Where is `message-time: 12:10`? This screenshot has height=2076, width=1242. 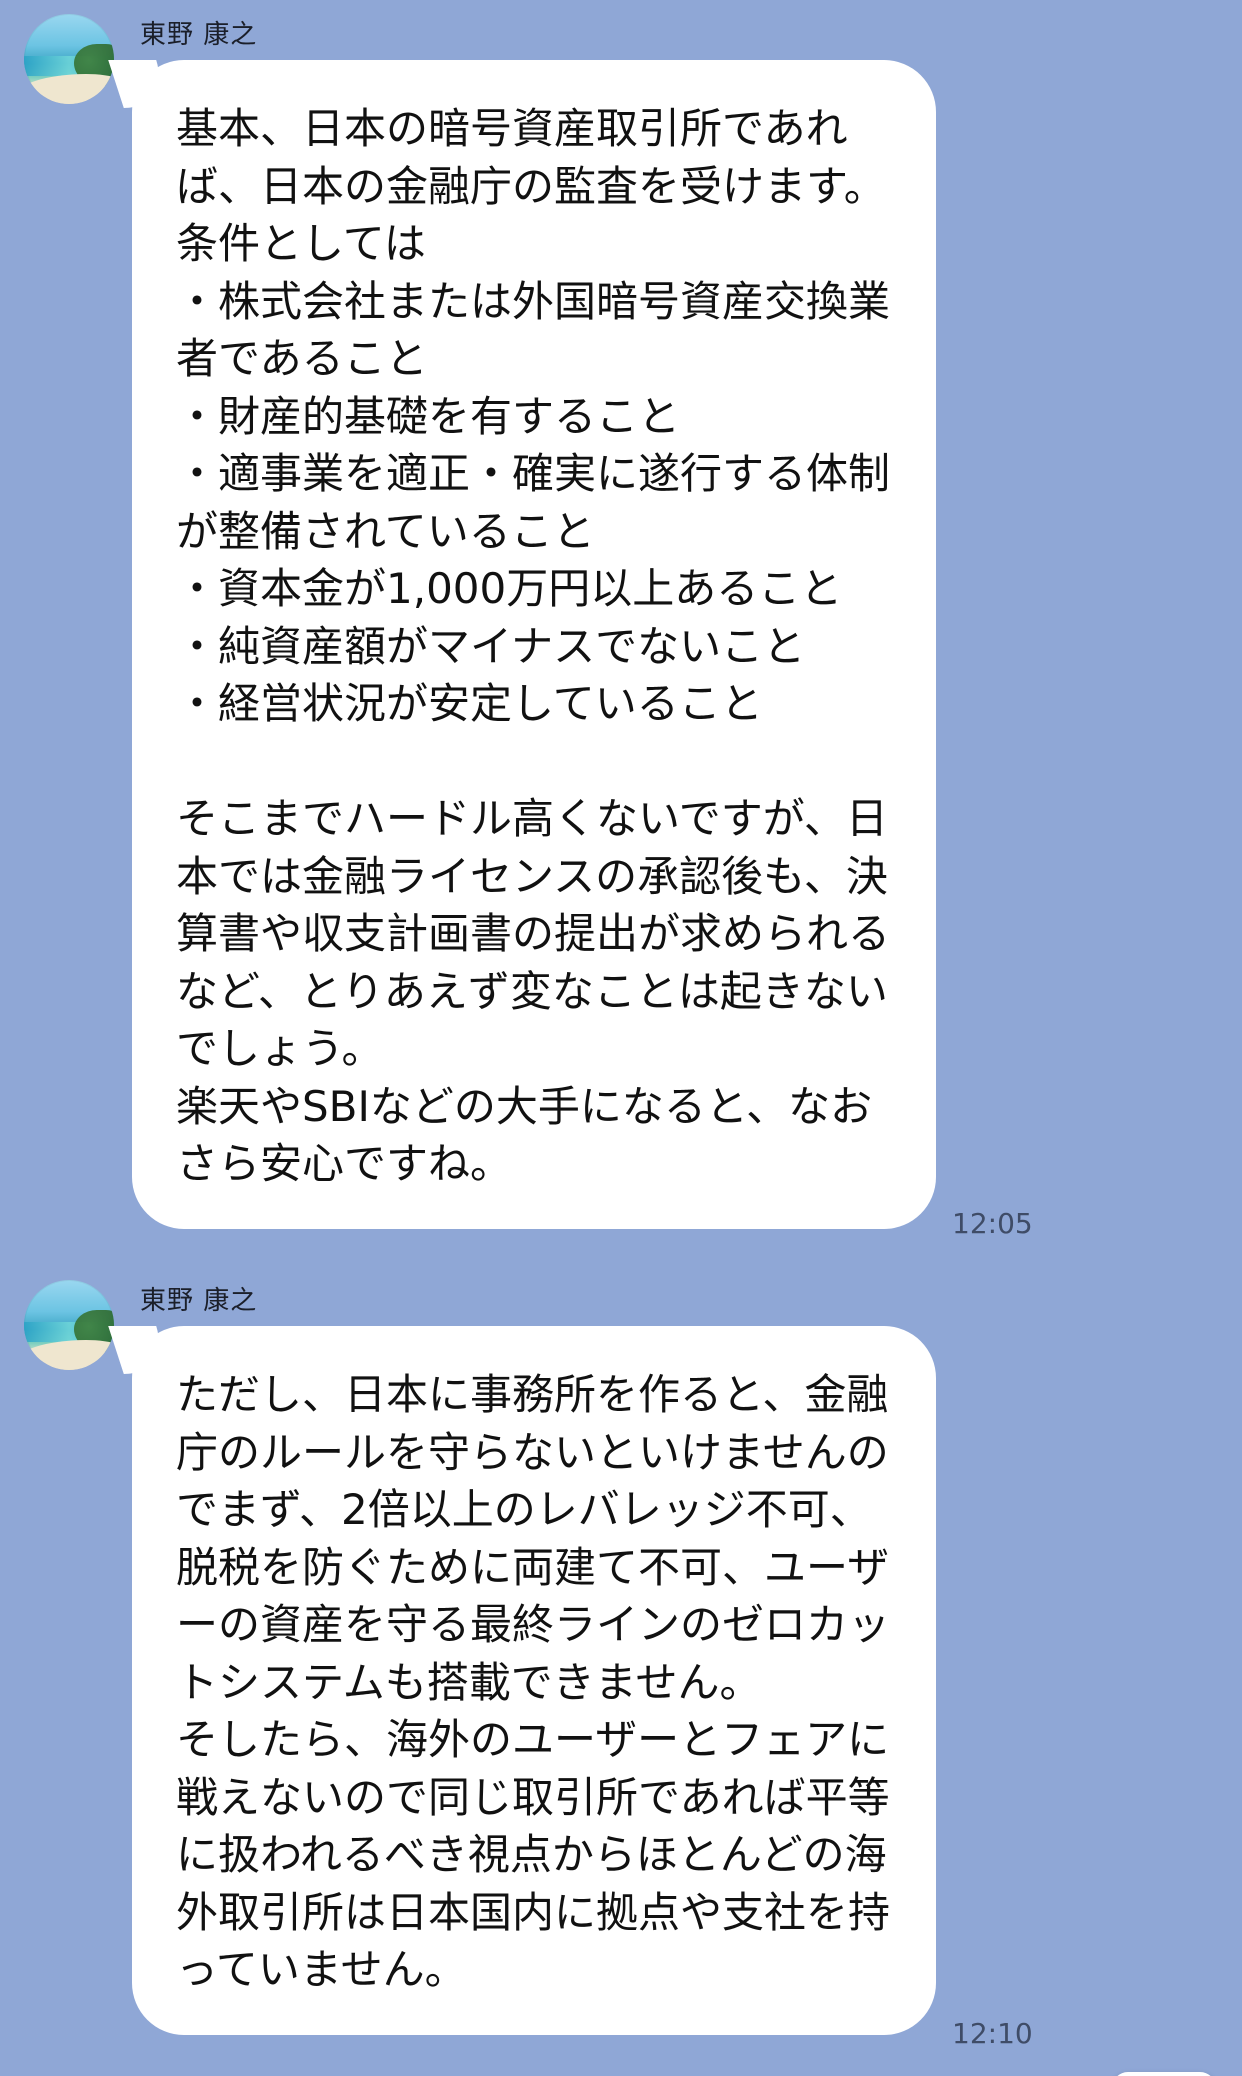 message-time: 12:10 is located at coordinates (992, 2033).